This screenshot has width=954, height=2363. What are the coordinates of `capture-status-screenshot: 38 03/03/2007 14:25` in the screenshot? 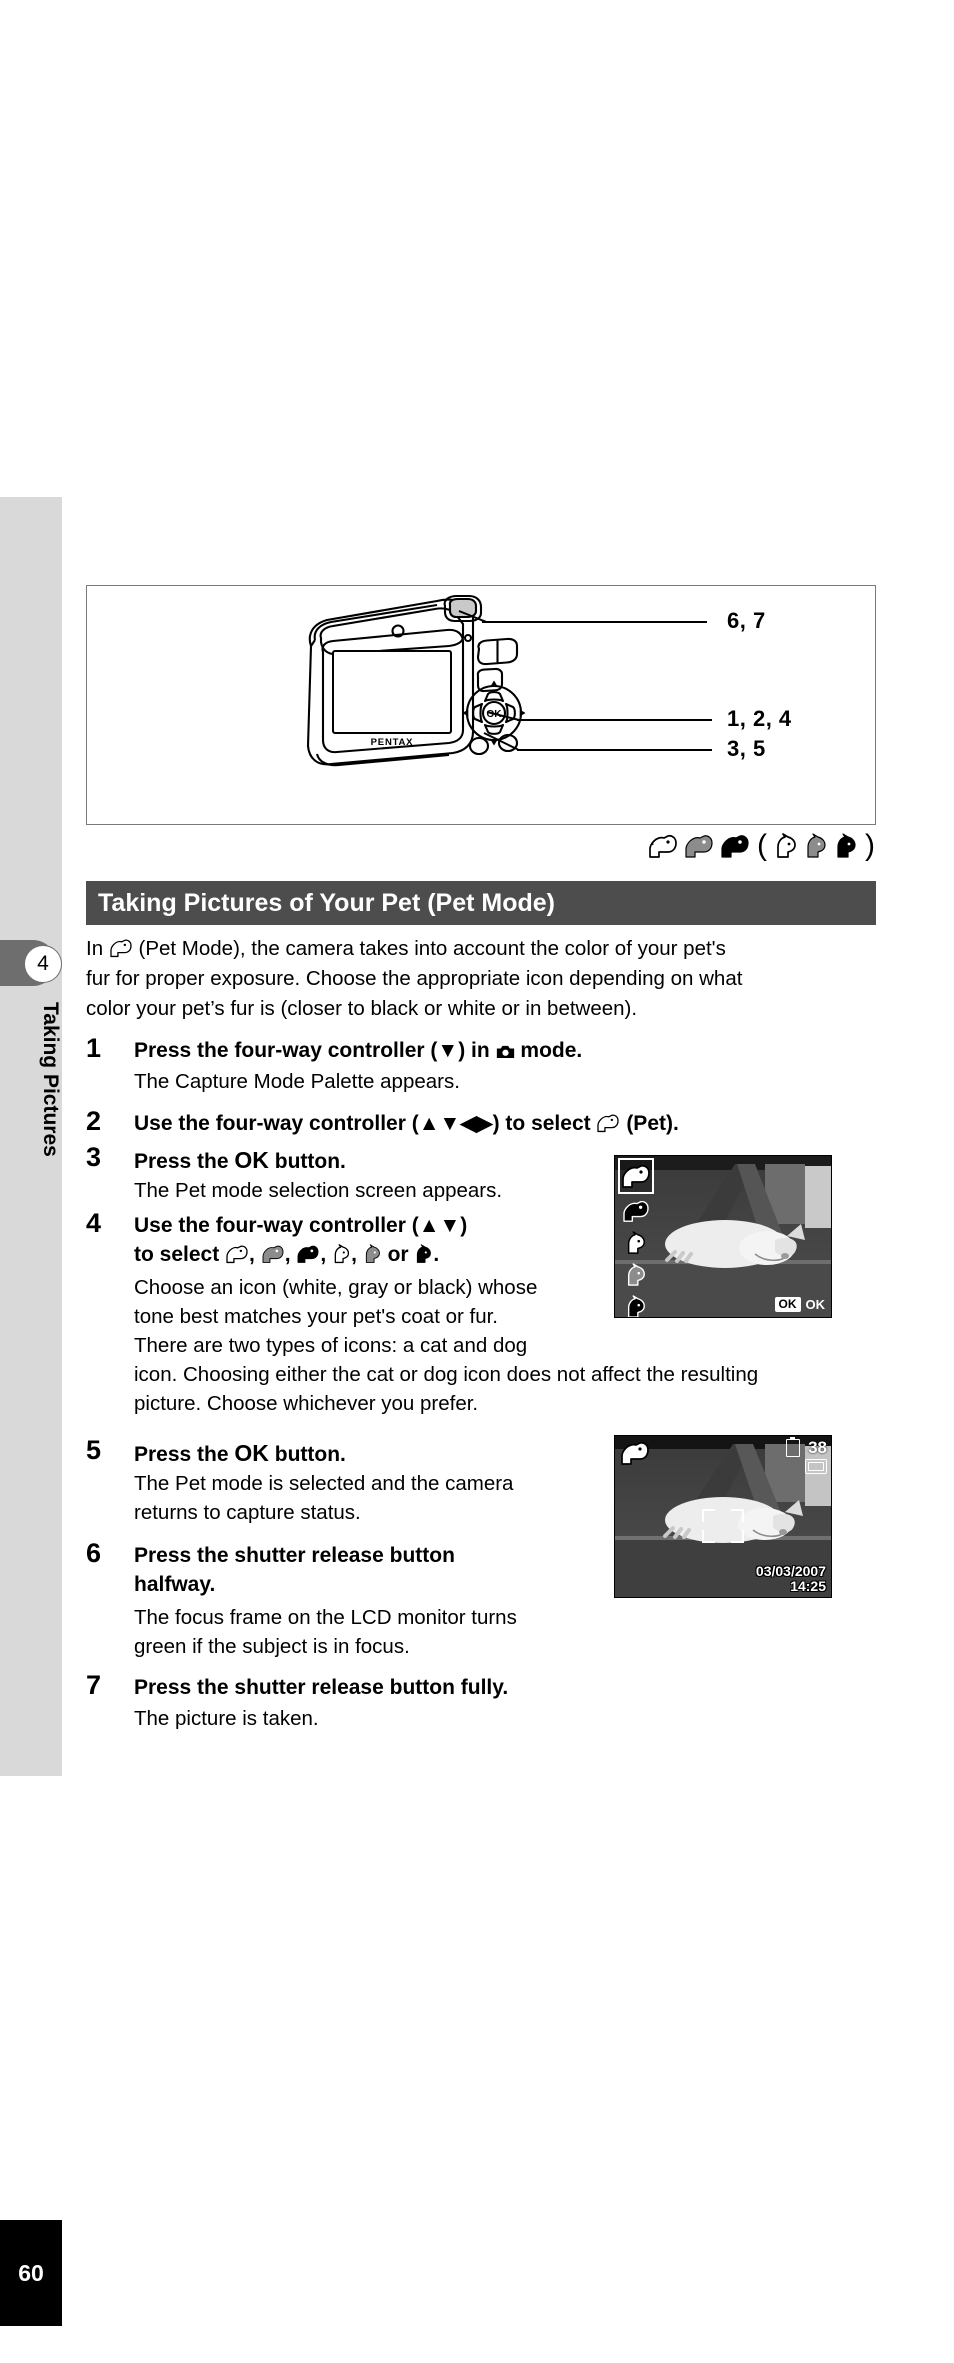 It's located at (723, 1516).